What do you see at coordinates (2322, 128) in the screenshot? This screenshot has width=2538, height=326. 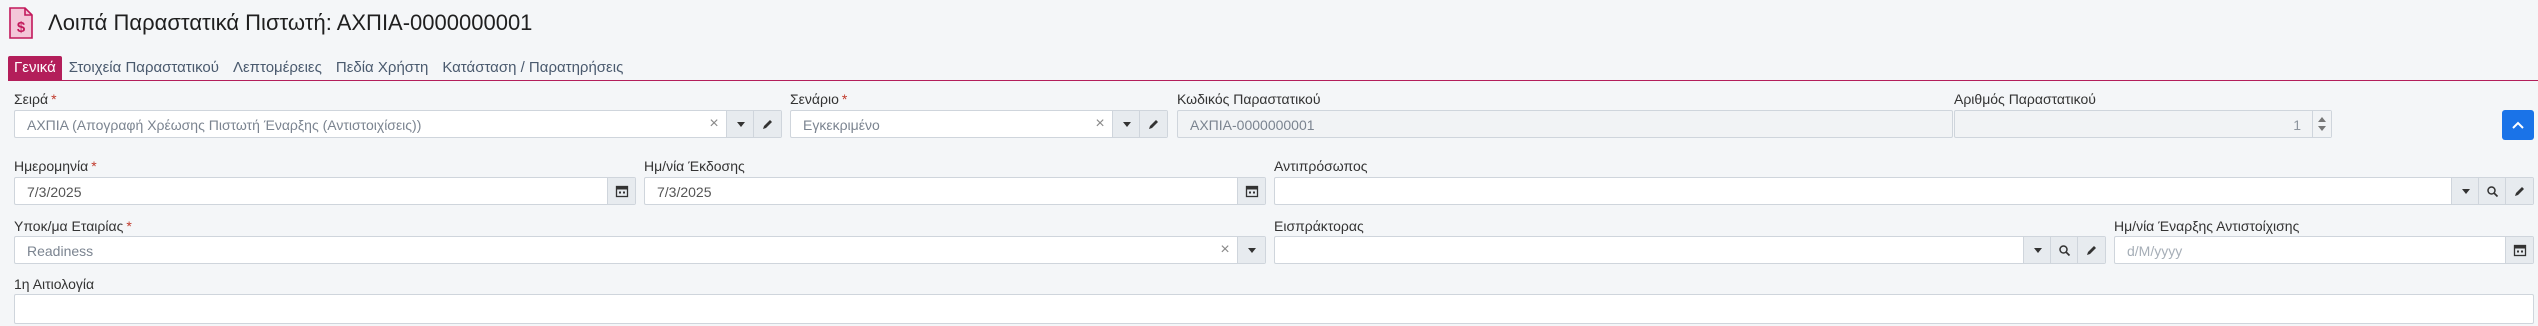 I see `spin-down-icon` at bounding box center [2322, 128].